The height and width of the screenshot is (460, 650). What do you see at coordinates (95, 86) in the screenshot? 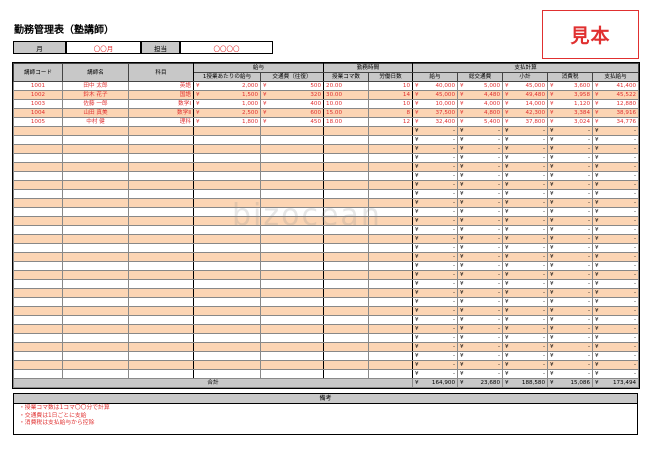
I see `name-cell: 田中 太郎` at bounding box center [95, 86].